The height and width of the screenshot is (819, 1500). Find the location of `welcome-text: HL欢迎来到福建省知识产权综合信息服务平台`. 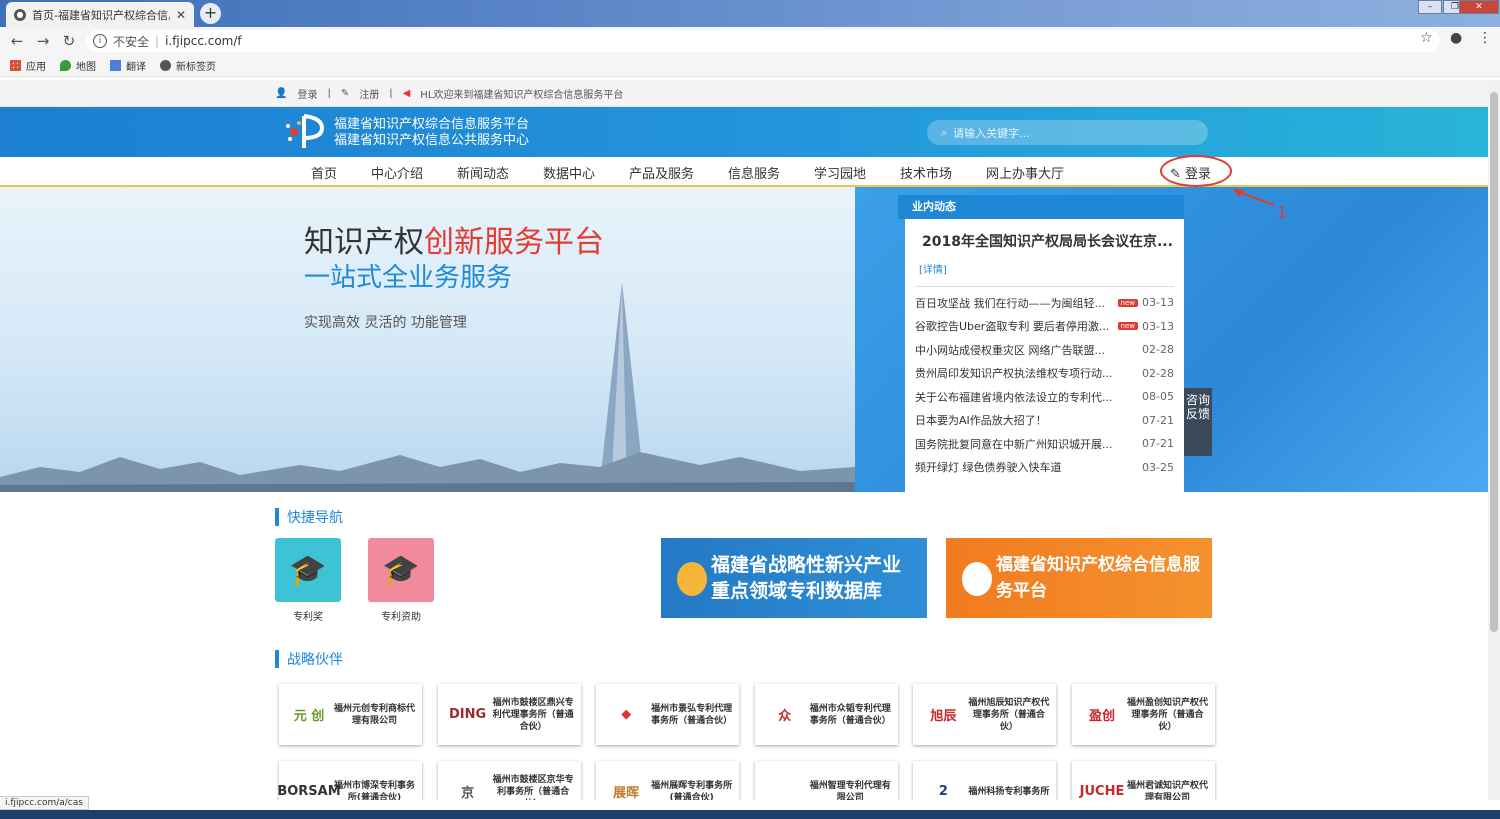

welcome-text: HL欢迎来到福建省知识产权综合信息服务平台 is located at coordinates (522, 95).